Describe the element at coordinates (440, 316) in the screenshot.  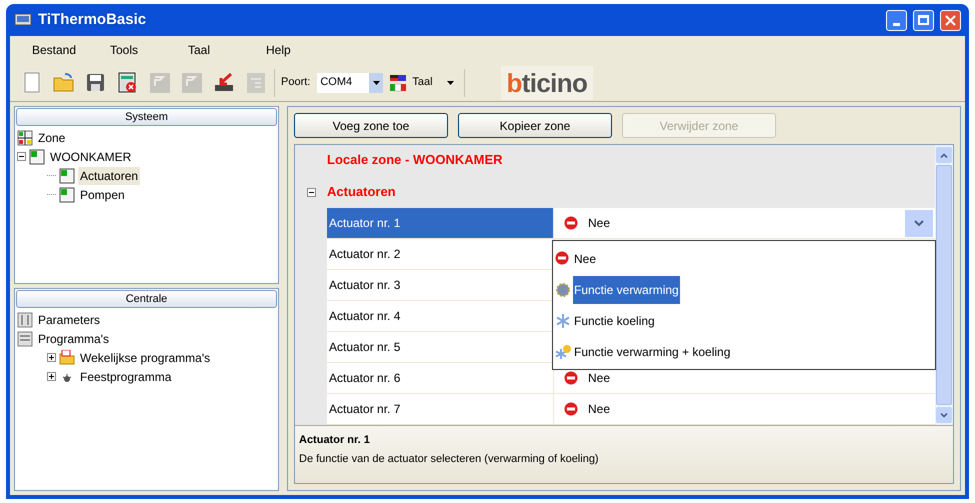
I see `row-label: Actuator nr. 4` at that location.